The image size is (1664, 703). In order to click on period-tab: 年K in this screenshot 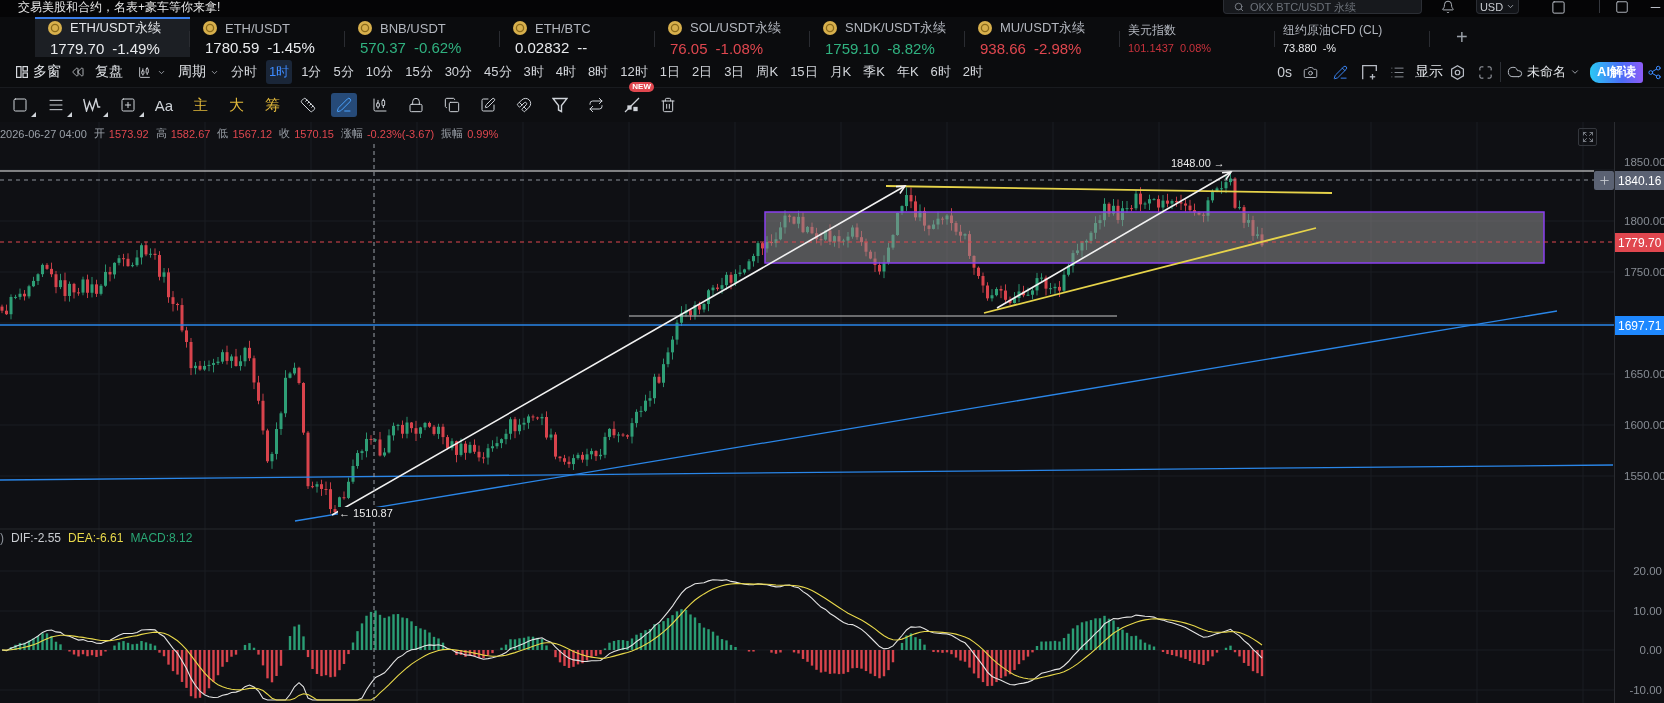, I will do `click(907, 72)`.